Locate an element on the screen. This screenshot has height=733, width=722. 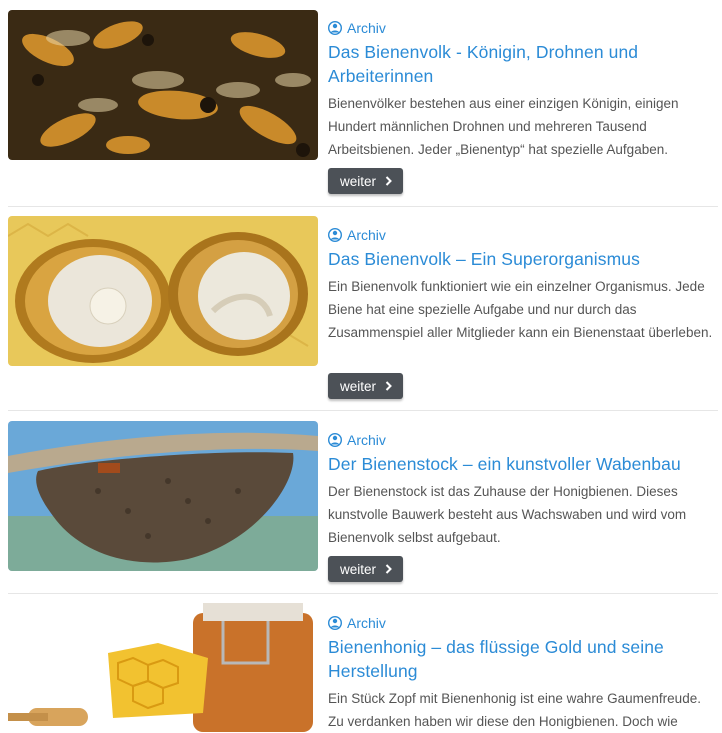
article-image-beehive is located at coordinates (163, 496).